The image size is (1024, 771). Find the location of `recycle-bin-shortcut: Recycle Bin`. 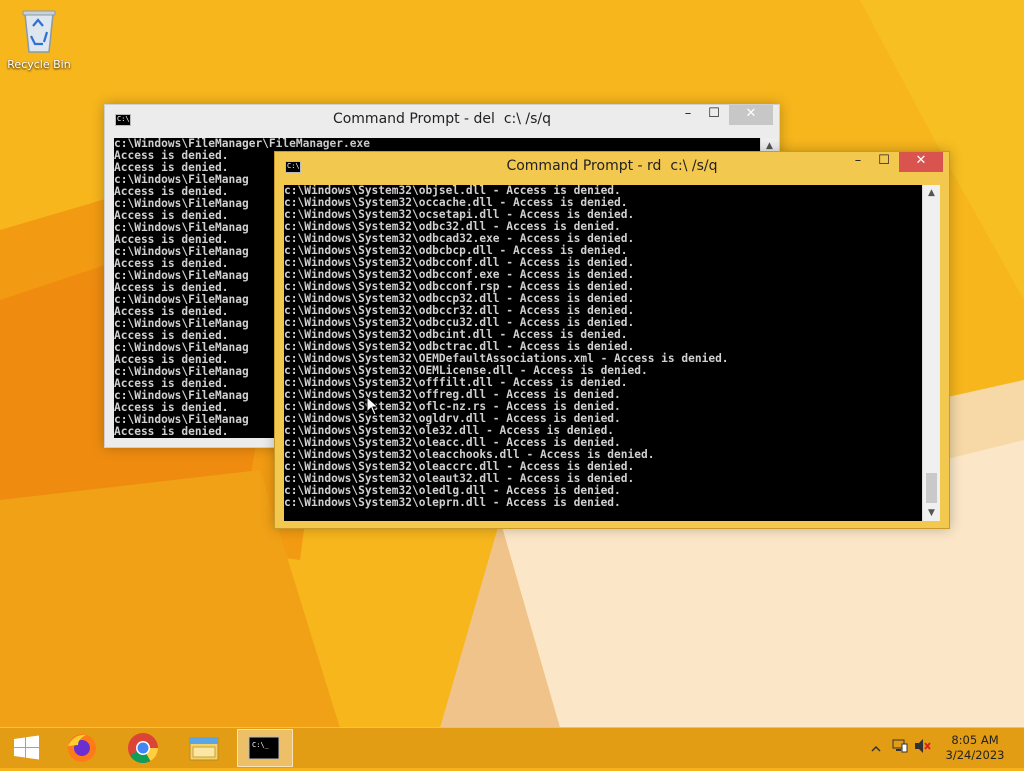

recycle-bin-shortcut: Recycle Bin is located at coordinates (39, 38).